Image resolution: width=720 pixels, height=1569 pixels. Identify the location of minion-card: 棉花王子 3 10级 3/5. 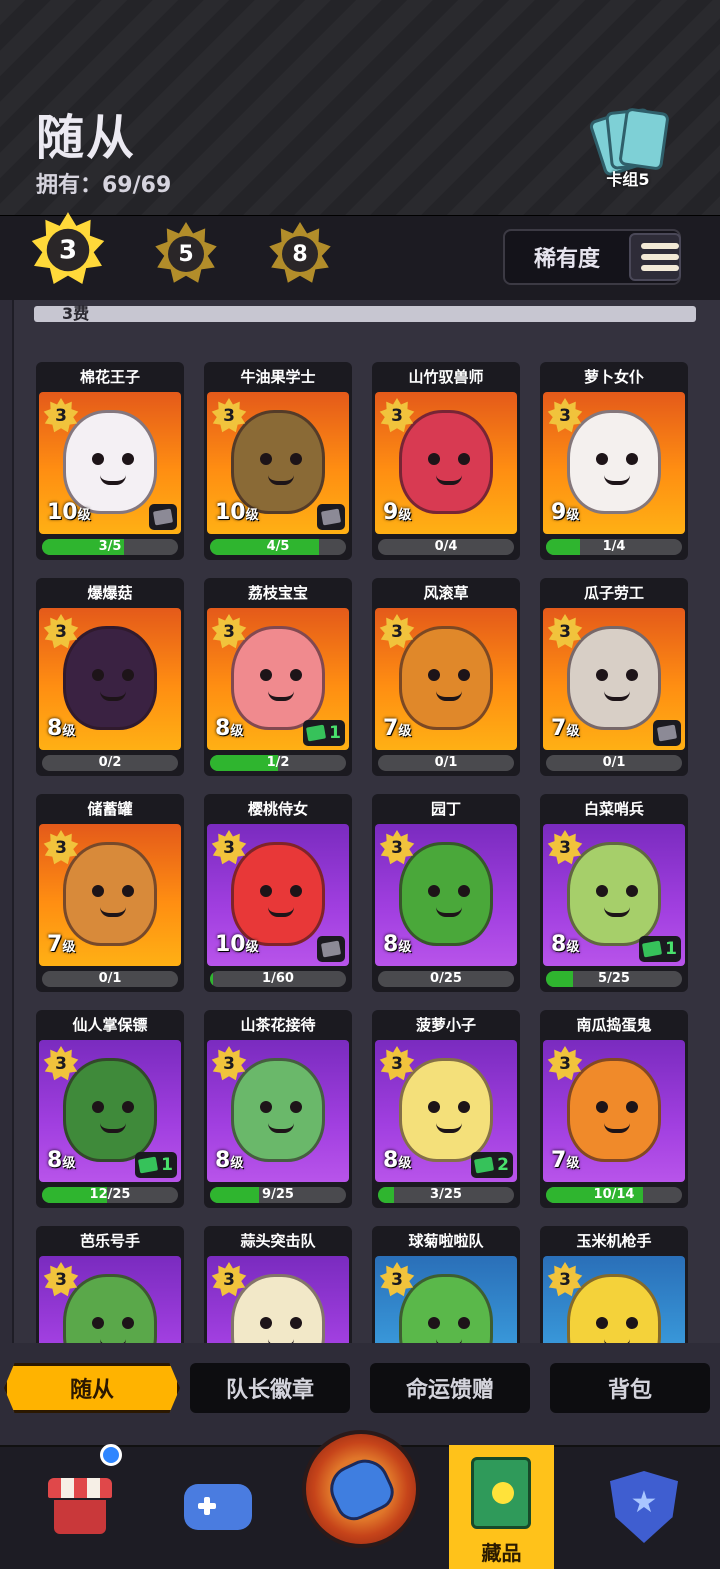
(110, 461).